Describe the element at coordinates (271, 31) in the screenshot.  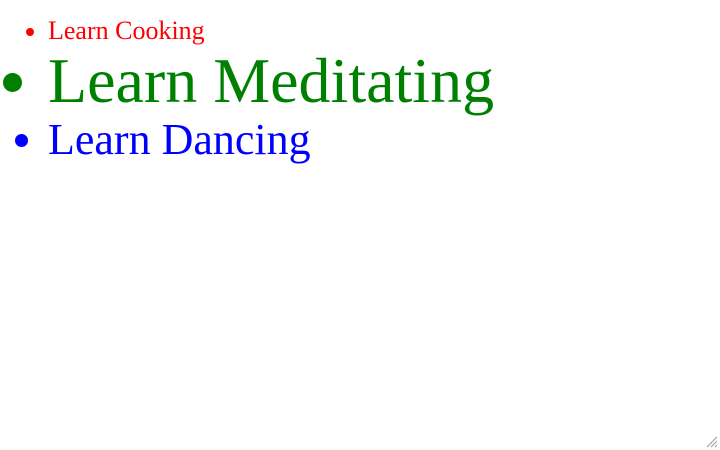
I see `list-item-cooking: Learn Cooking` at that location.